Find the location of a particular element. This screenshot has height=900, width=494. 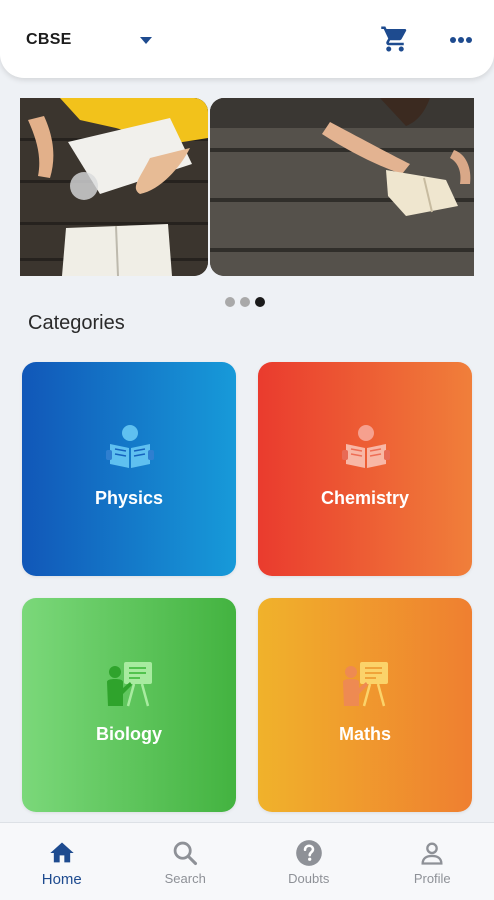

nav-item-home: Home is located at coordinates (62, 861).